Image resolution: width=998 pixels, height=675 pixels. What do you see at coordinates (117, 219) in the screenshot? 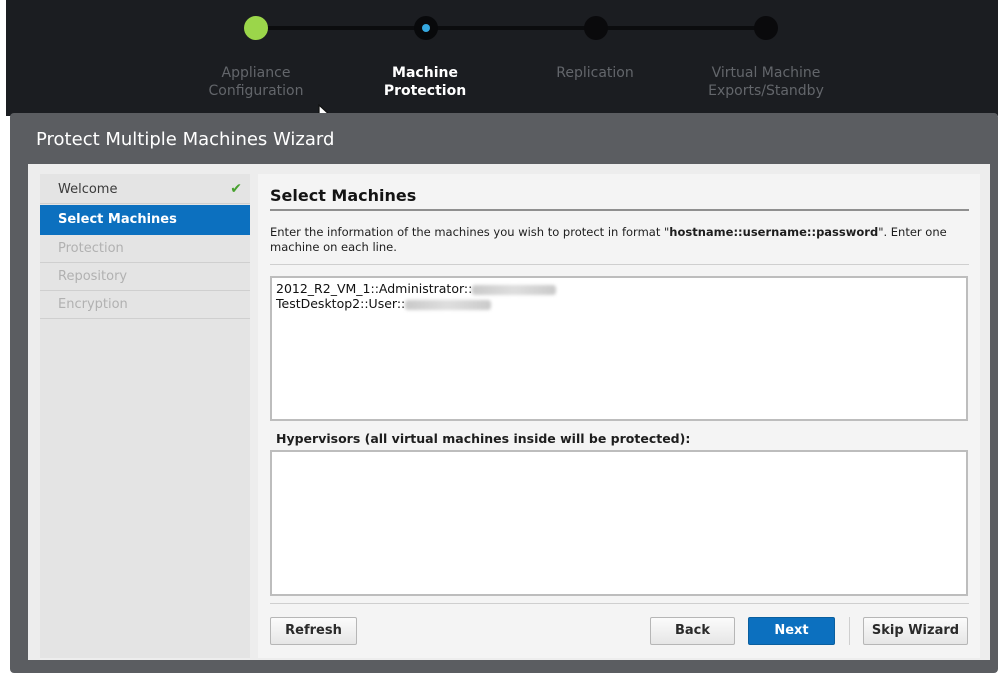
I see `nav-item-label: Select Machines` at bounding box center [117, 219].